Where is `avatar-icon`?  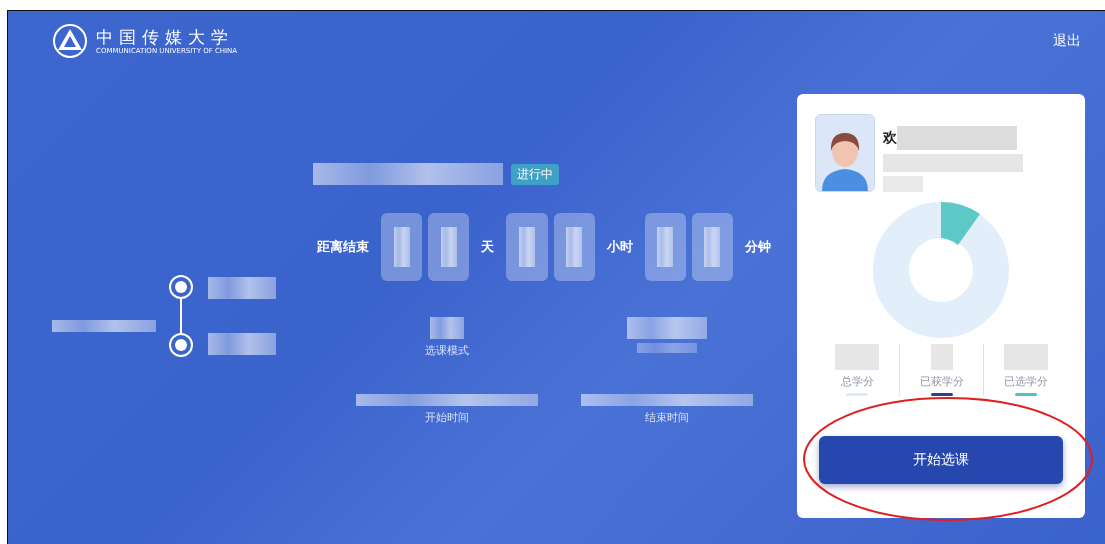 avatar-icon is located at coordinates (845, 153).